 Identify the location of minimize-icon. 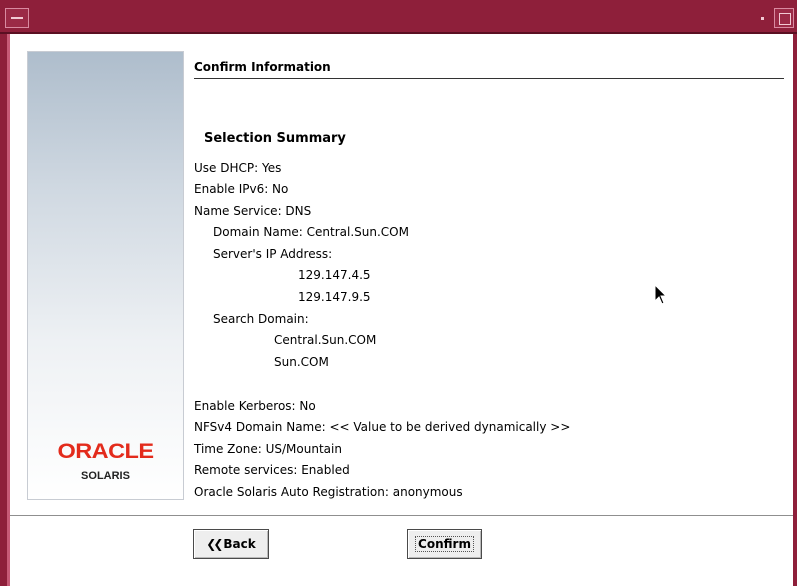
(762, 18).